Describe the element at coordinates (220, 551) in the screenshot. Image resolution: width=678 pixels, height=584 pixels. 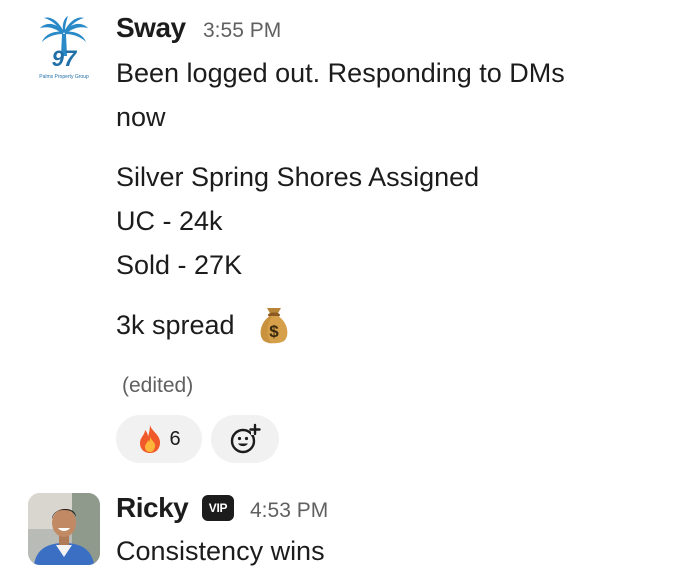
I see `message-text-line: Consistency wins` at that location.